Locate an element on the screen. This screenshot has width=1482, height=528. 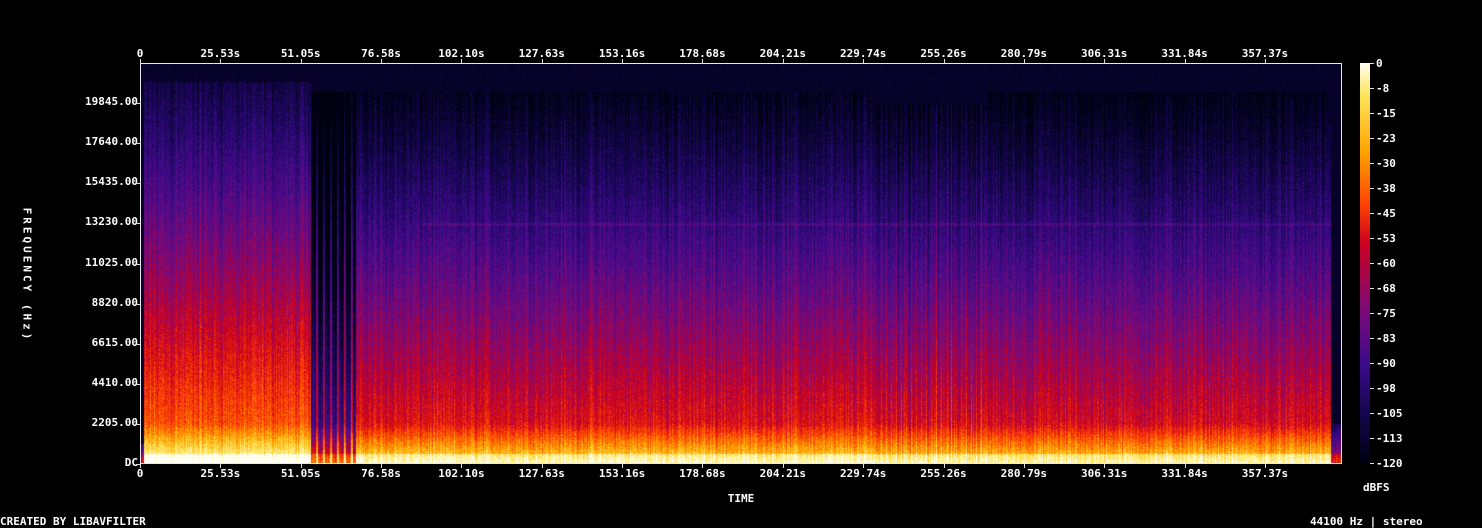
colorbar-tick-label: -105 is located at coordinates (1389, 413).